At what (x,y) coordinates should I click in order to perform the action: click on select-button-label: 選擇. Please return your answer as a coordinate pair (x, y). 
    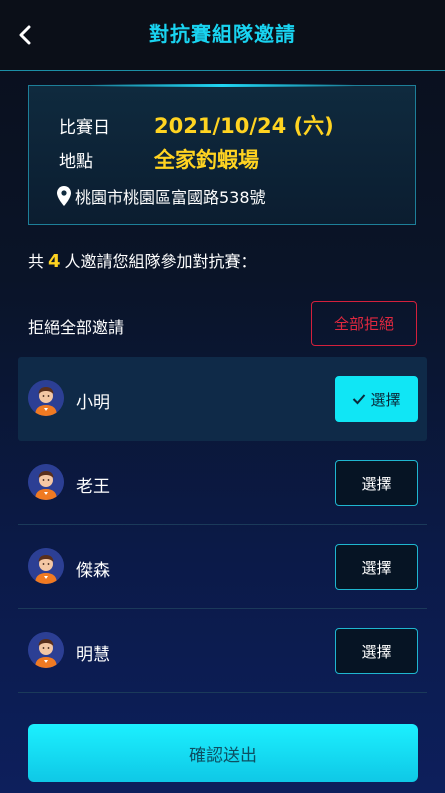
    Looking at the image, I should click on (385, 399).